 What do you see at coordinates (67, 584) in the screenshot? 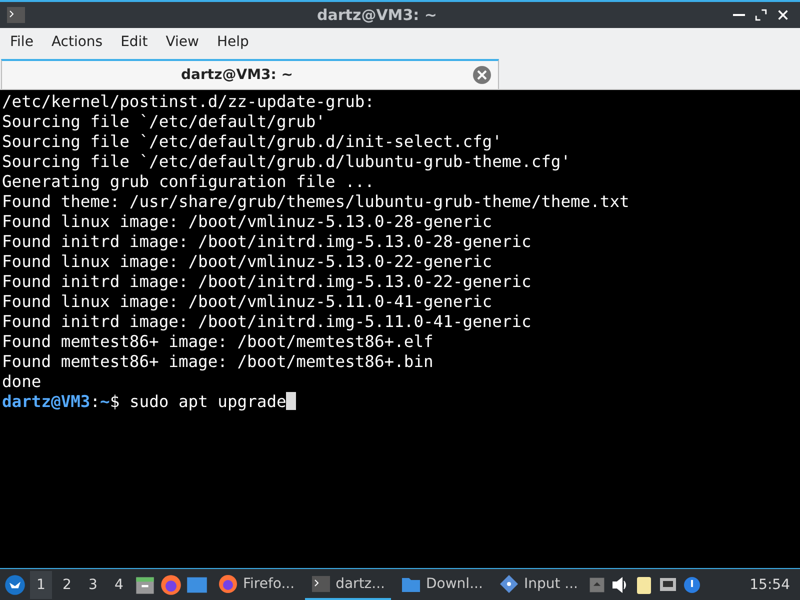
I see `workspace-button: 2` at bounding box center [67, 584].